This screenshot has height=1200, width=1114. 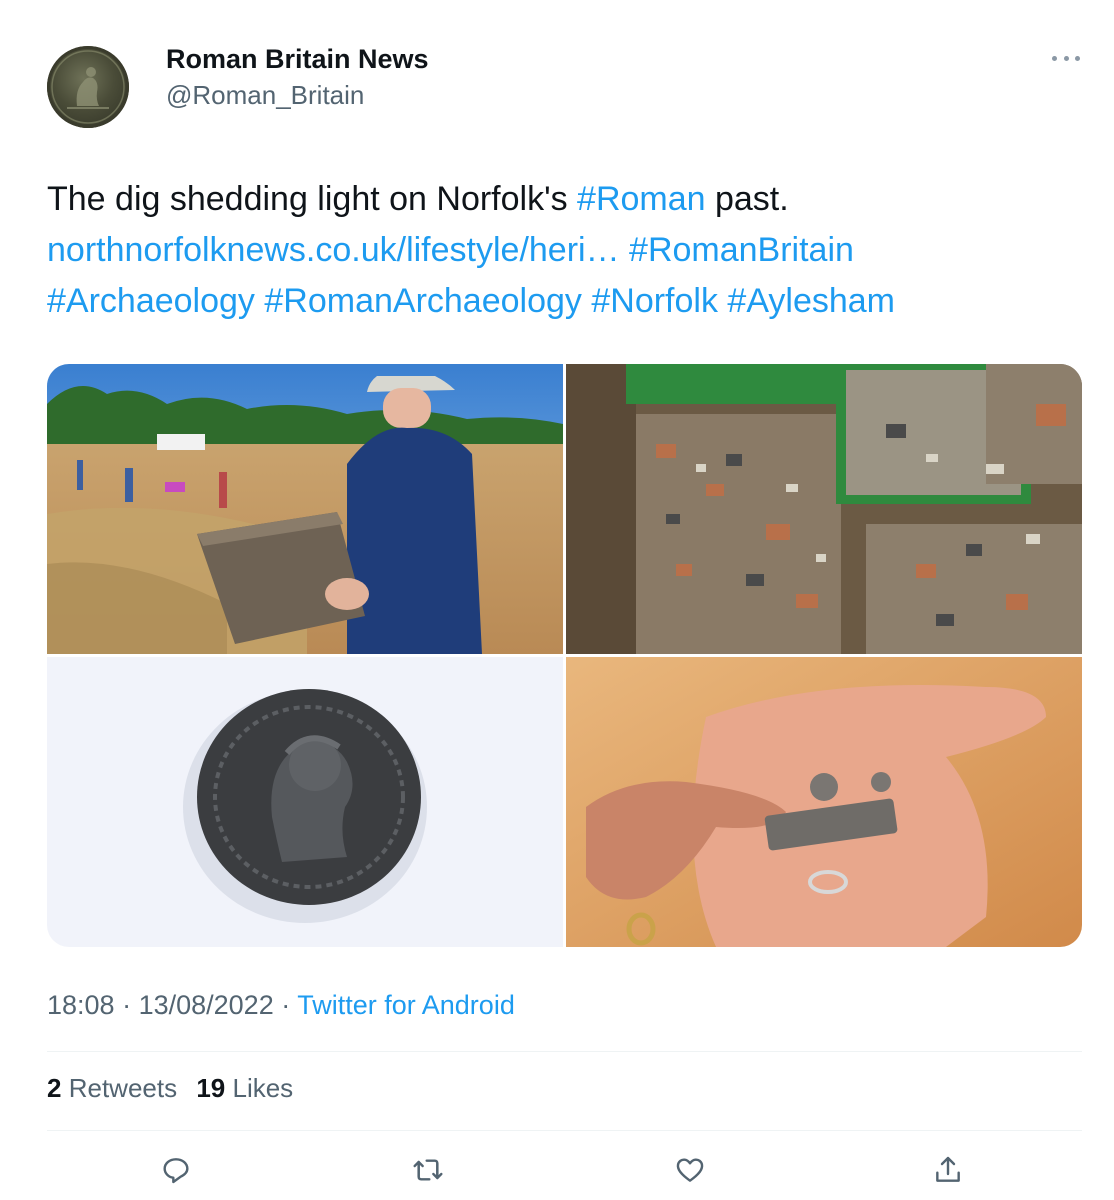 I want to click on tweet-date: 13/08/2022, so click(x=206, y=1005).